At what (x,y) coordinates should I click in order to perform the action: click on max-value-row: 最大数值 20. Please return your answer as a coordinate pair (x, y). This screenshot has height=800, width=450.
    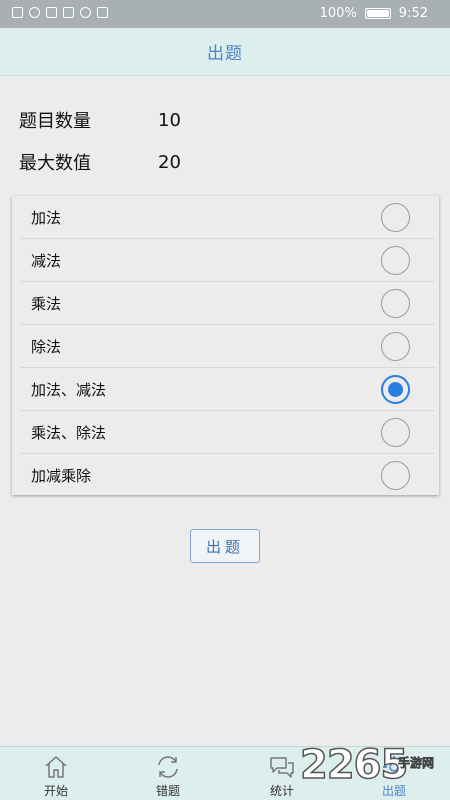
    Looking at the image, I should click on (100, 162).